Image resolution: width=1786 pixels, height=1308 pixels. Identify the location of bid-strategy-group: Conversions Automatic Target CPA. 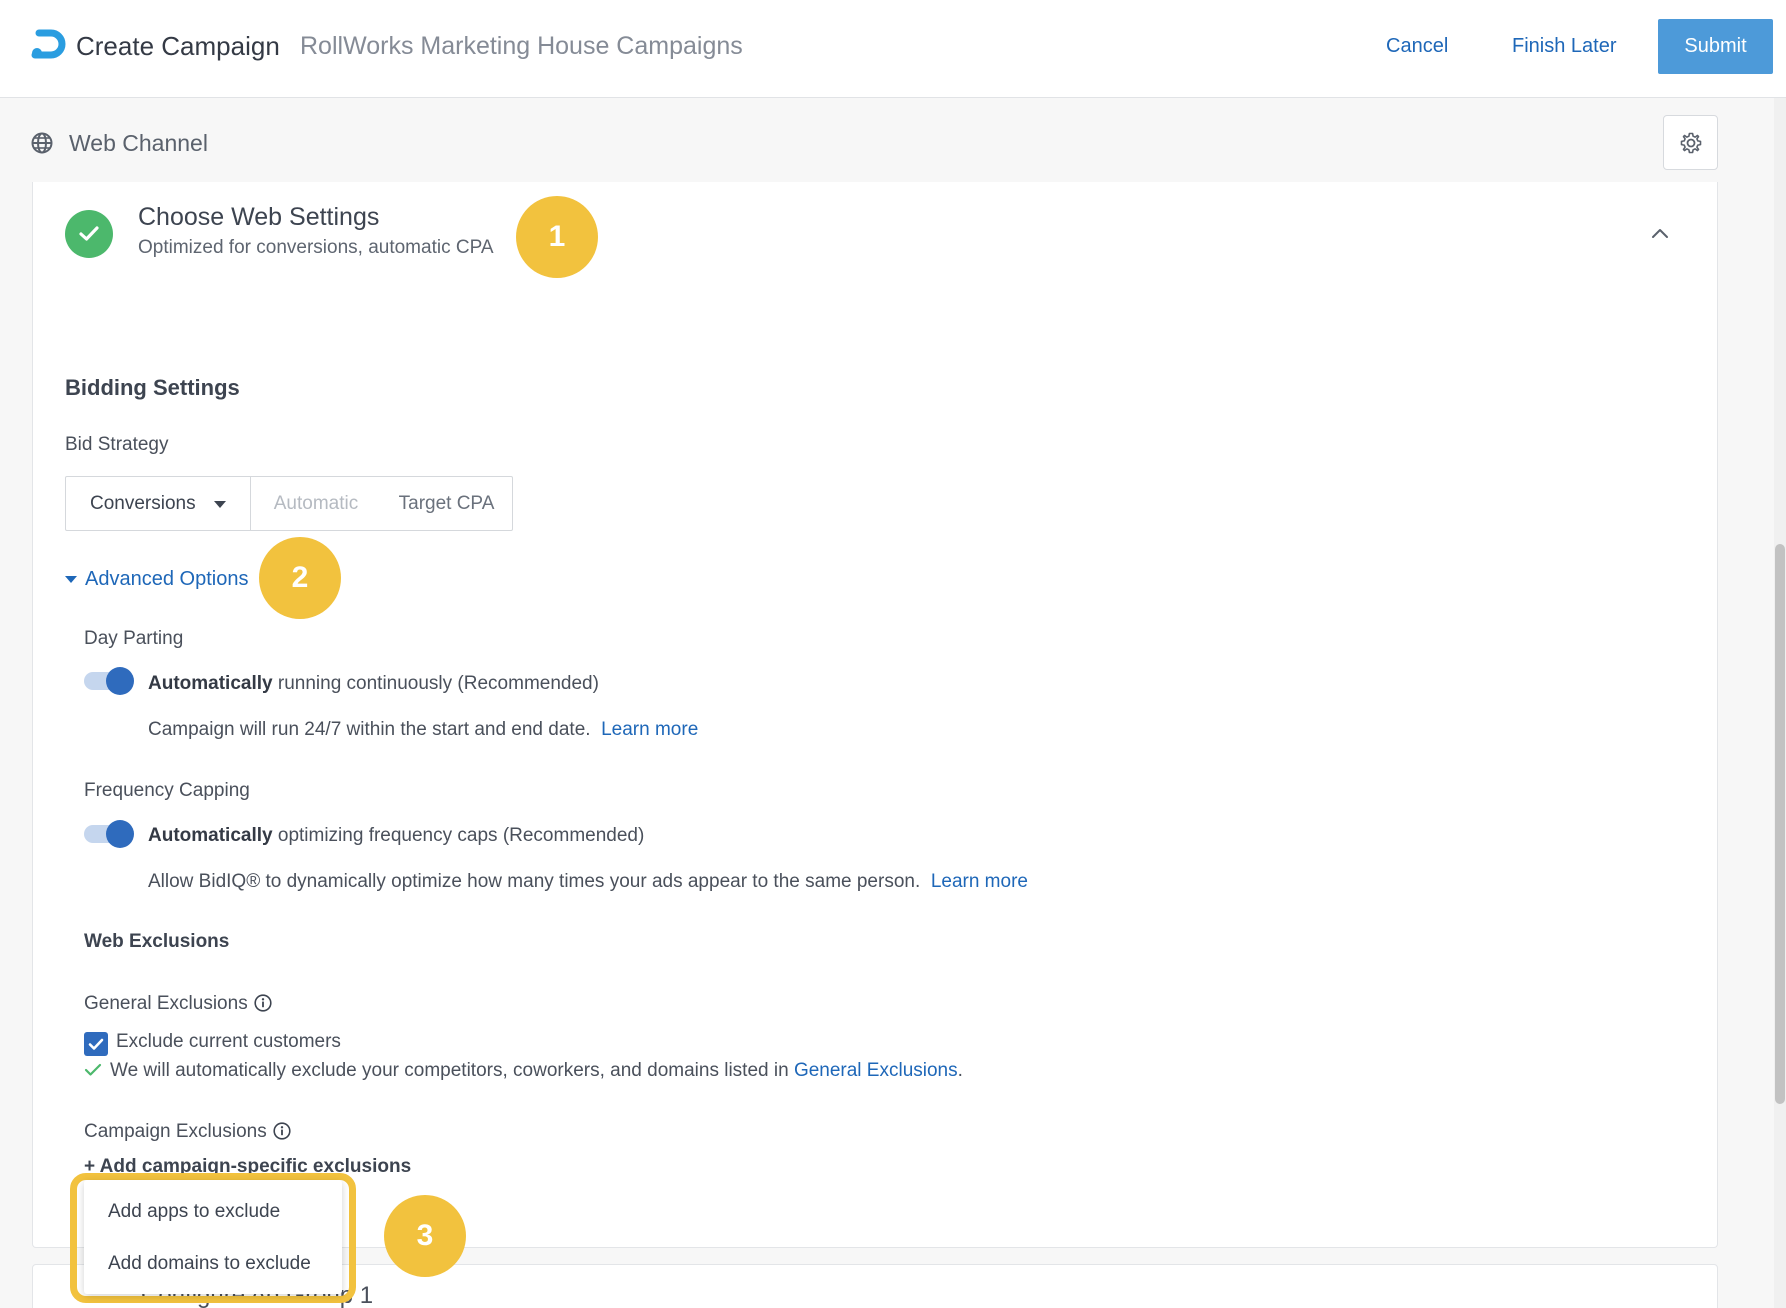
(289, 503).